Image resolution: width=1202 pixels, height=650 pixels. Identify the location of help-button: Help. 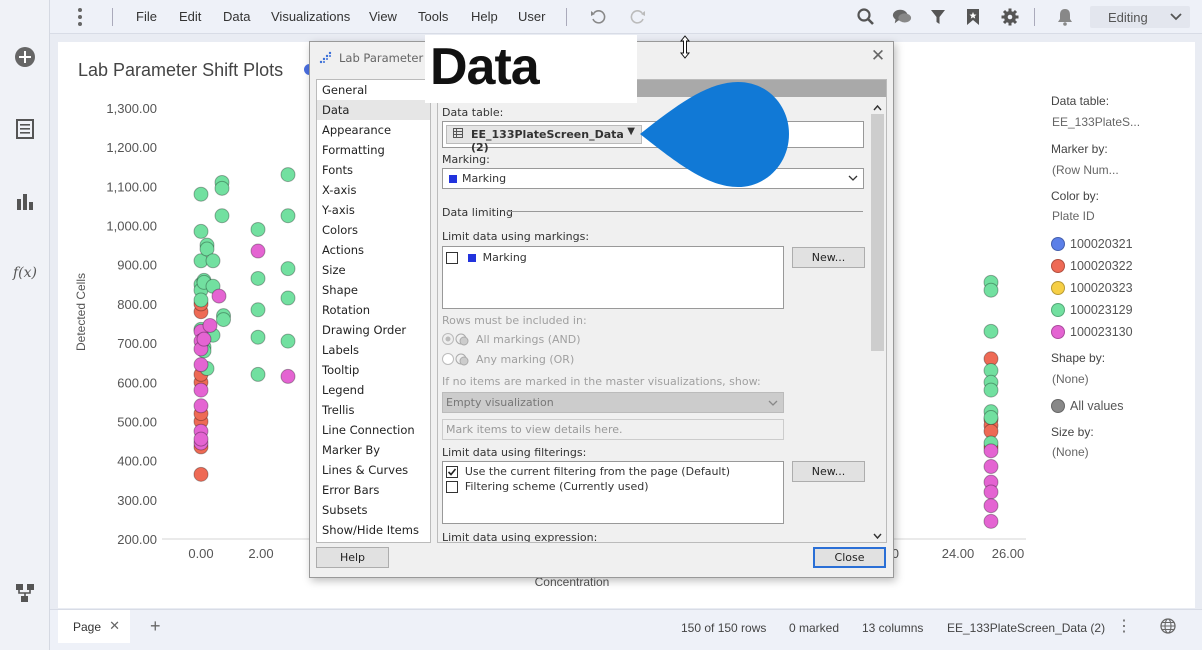
(352, 557).